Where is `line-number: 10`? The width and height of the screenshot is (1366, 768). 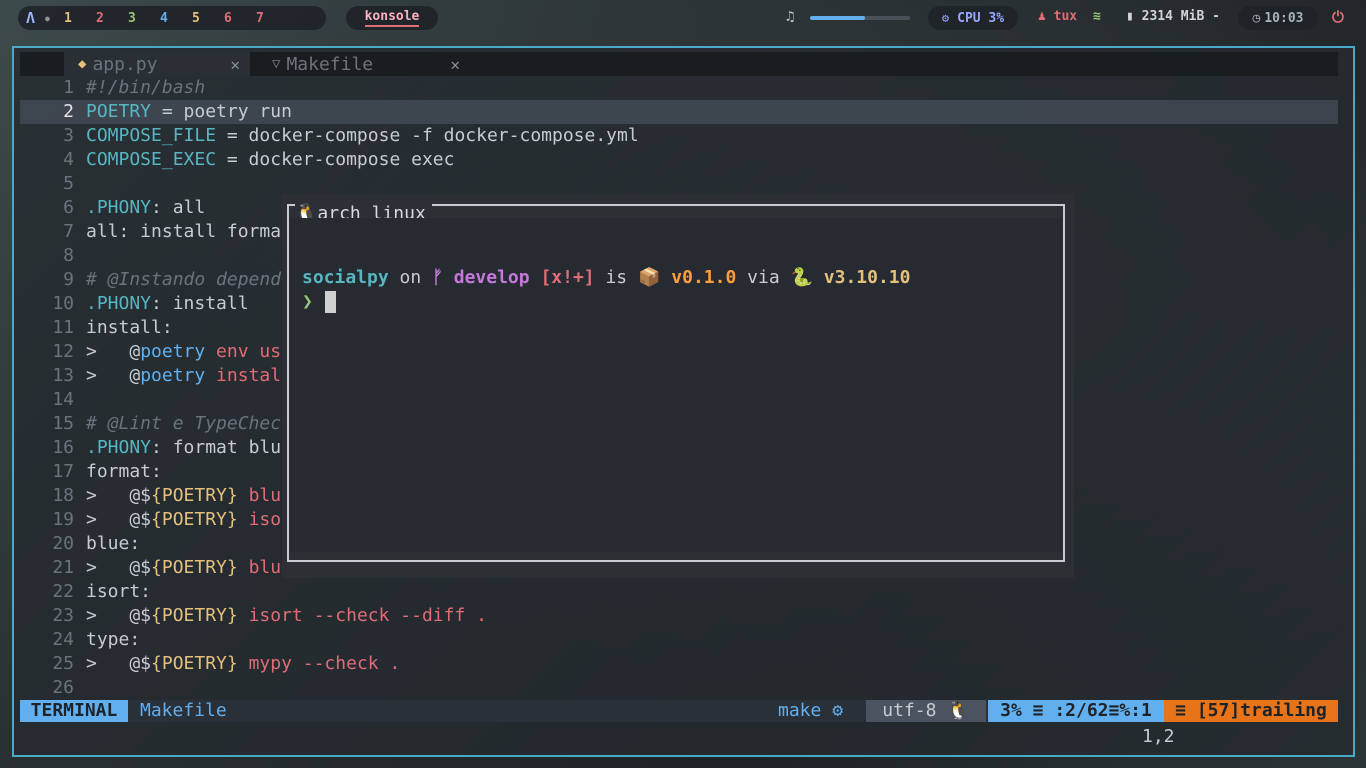 line-number: 10 is located at coordinates (63, 303).